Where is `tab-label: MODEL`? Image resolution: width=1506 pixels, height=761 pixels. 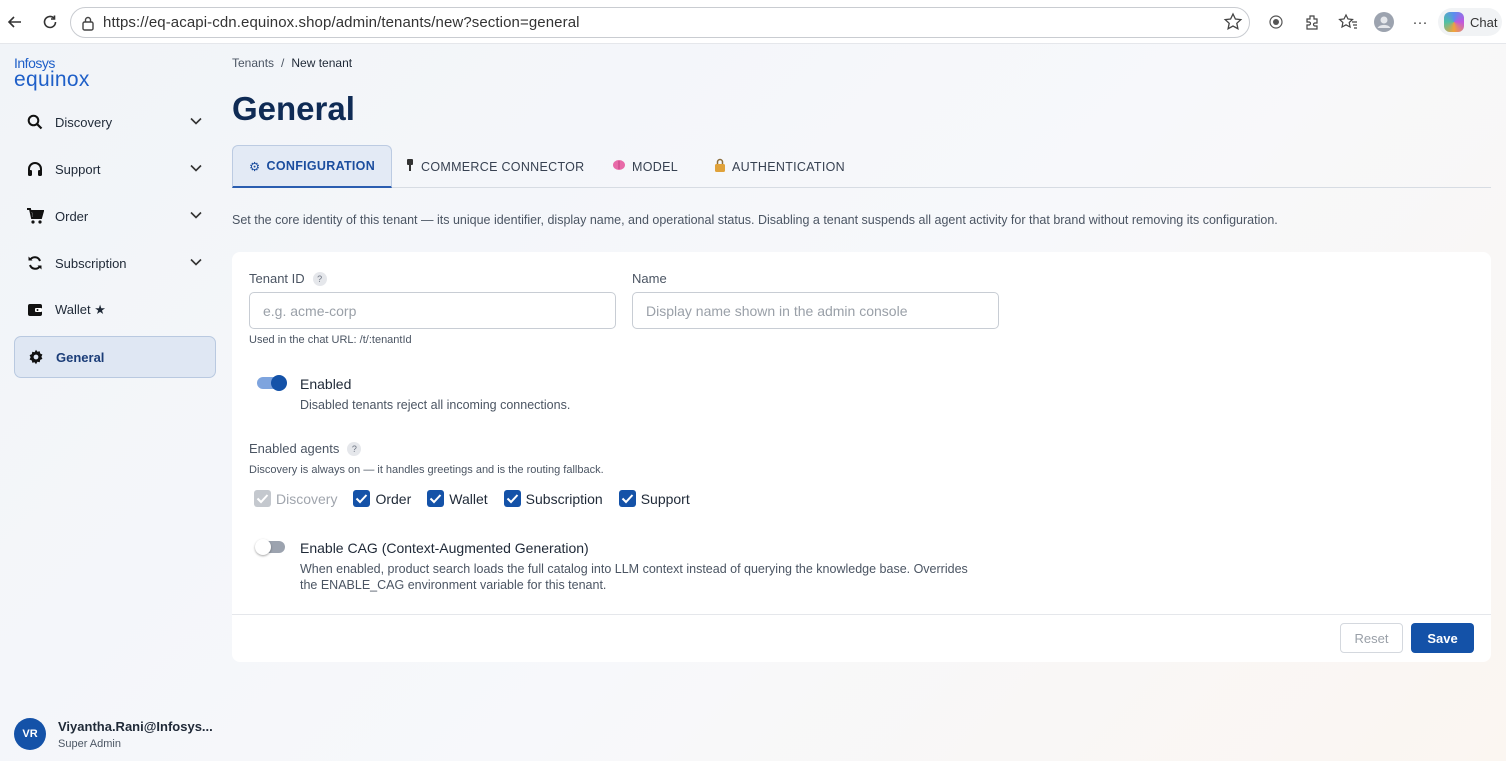
tab-label: MODEL is located at coordinates (655, 166).